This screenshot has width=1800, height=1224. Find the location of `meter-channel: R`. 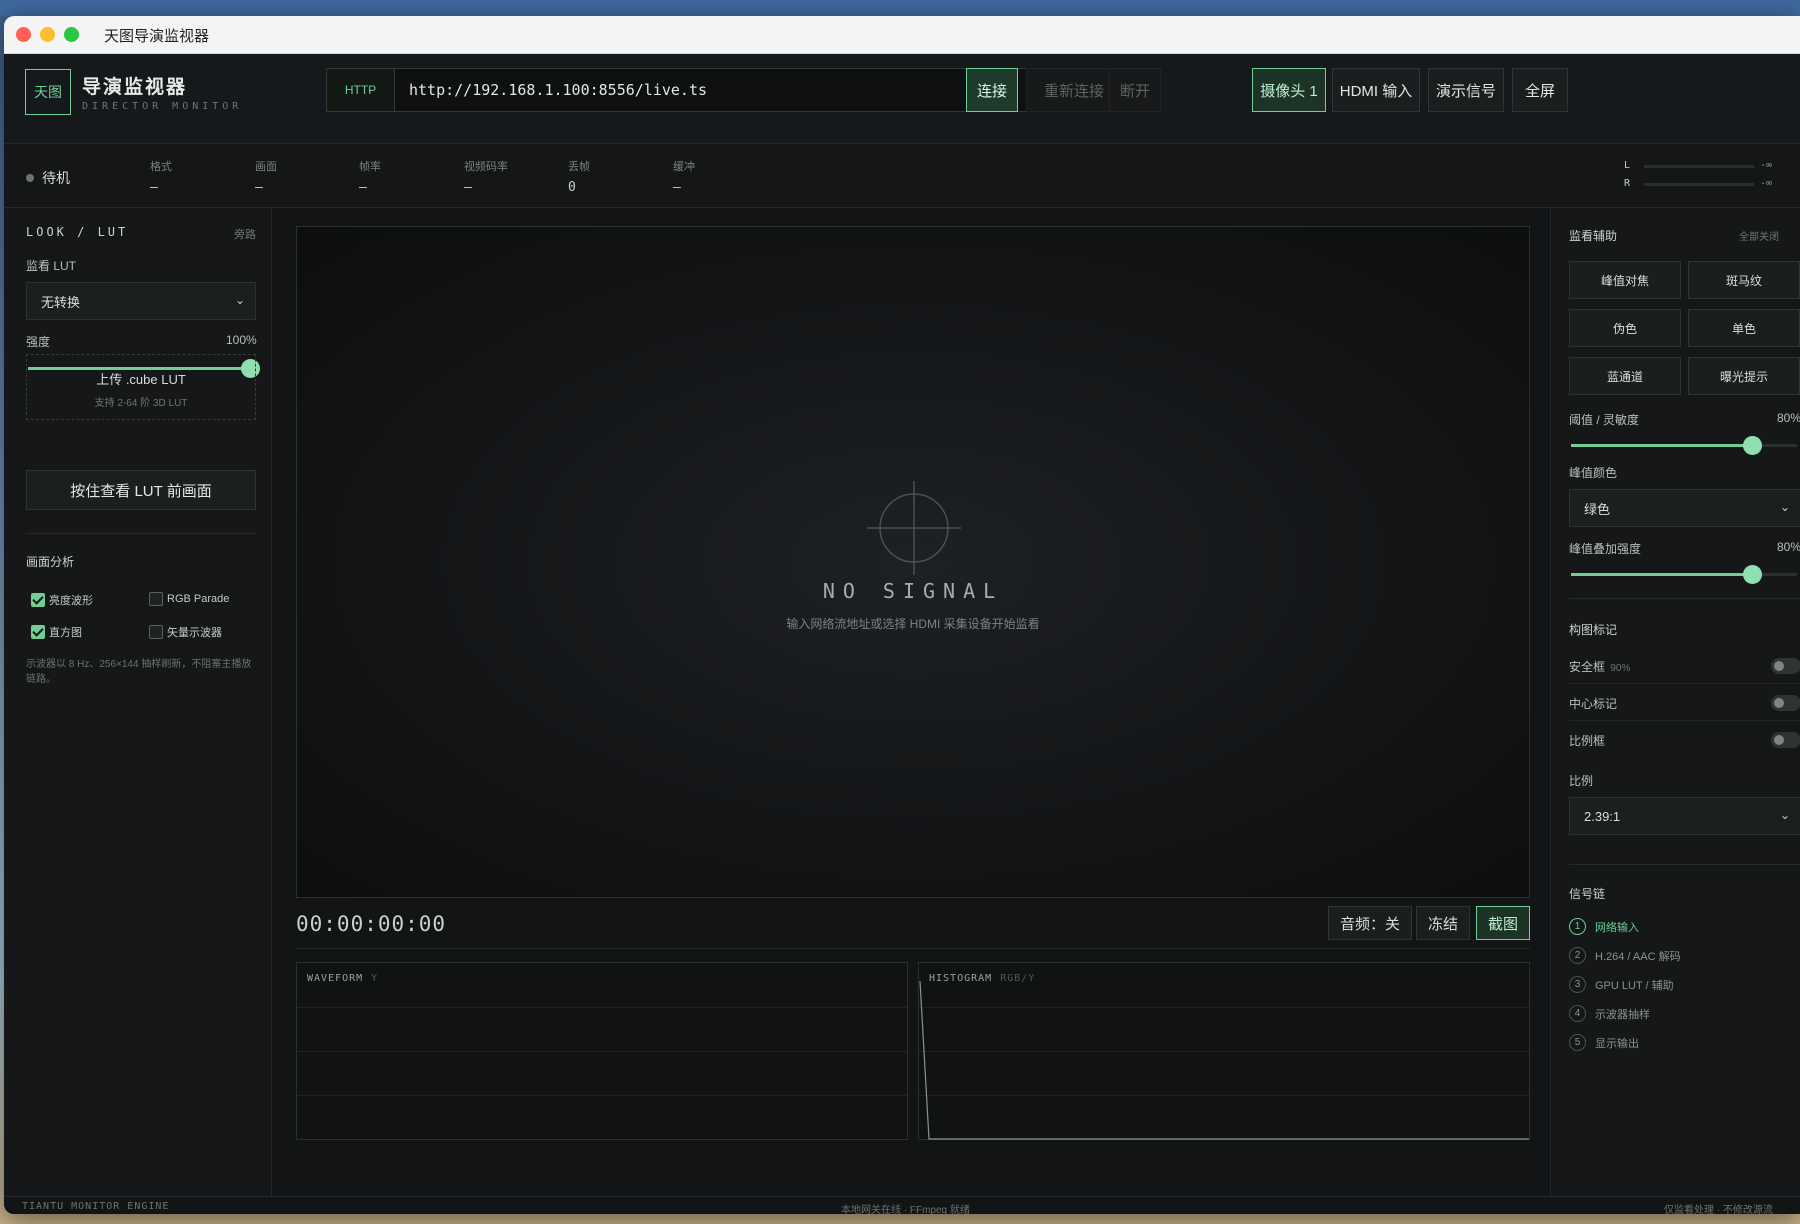

meter-channel: R is located at coordinates (1627, 183).